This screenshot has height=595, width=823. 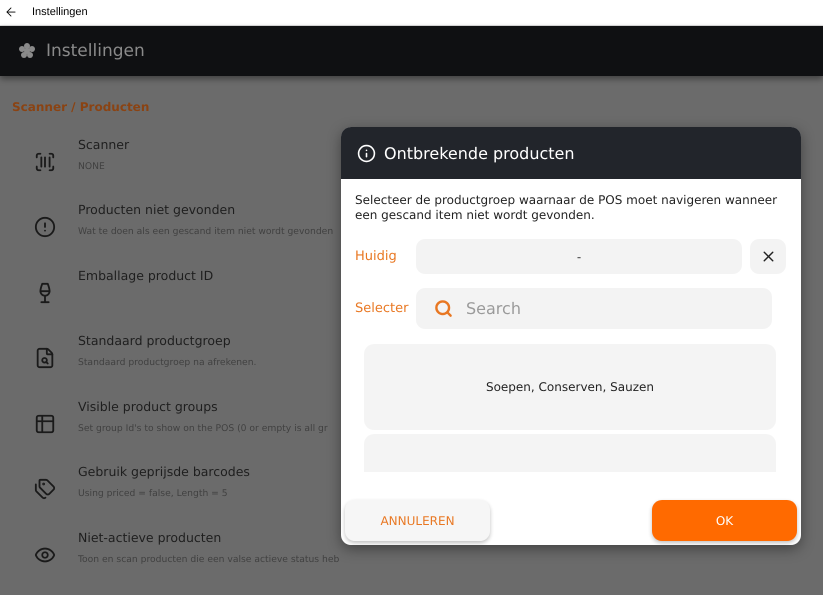 What do you see at coordinates (164, 471) in the screenshot?
I see `setting-title: Gebruik geprijsde barcodes` at bounding box center [164, 471].